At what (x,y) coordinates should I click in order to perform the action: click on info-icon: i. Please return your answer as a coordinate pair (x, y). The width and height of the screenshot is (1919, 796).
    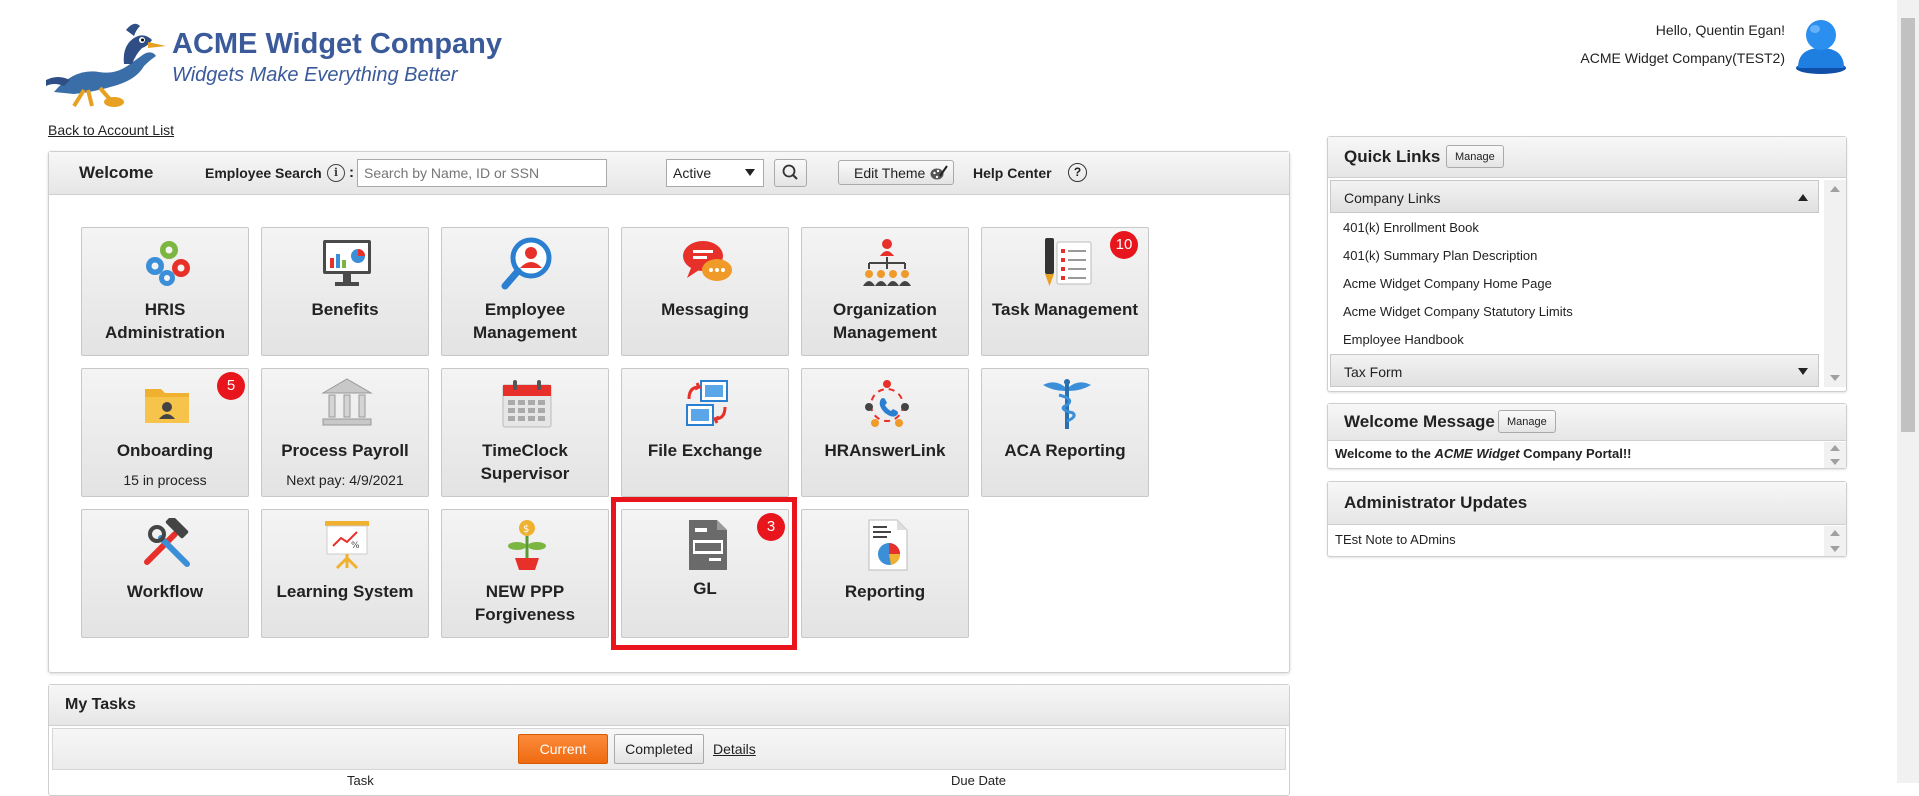
    Looking at the image, I should click on (336, 173).